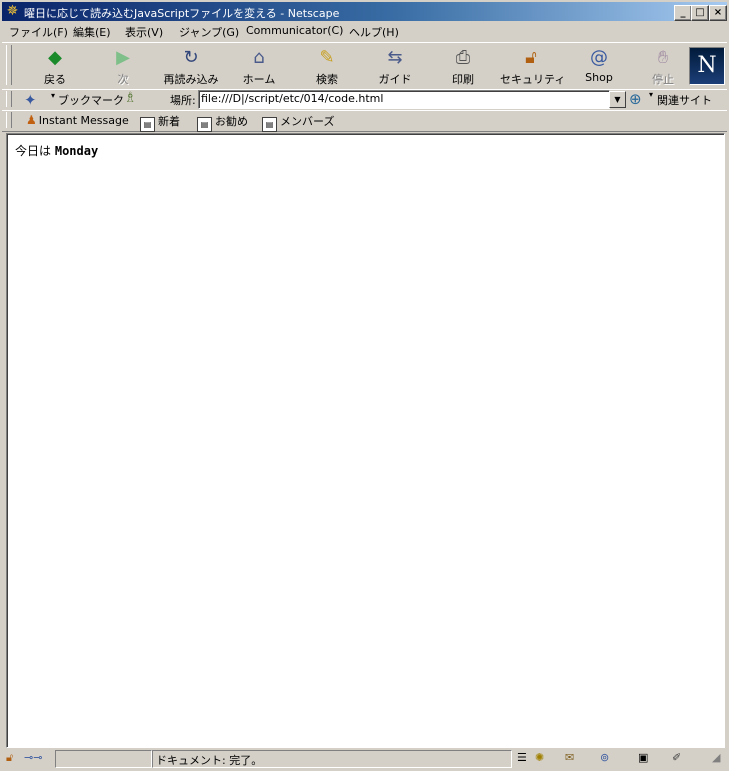  I want to click on stop-button: ✋︎ 停止, so click(663, 66).